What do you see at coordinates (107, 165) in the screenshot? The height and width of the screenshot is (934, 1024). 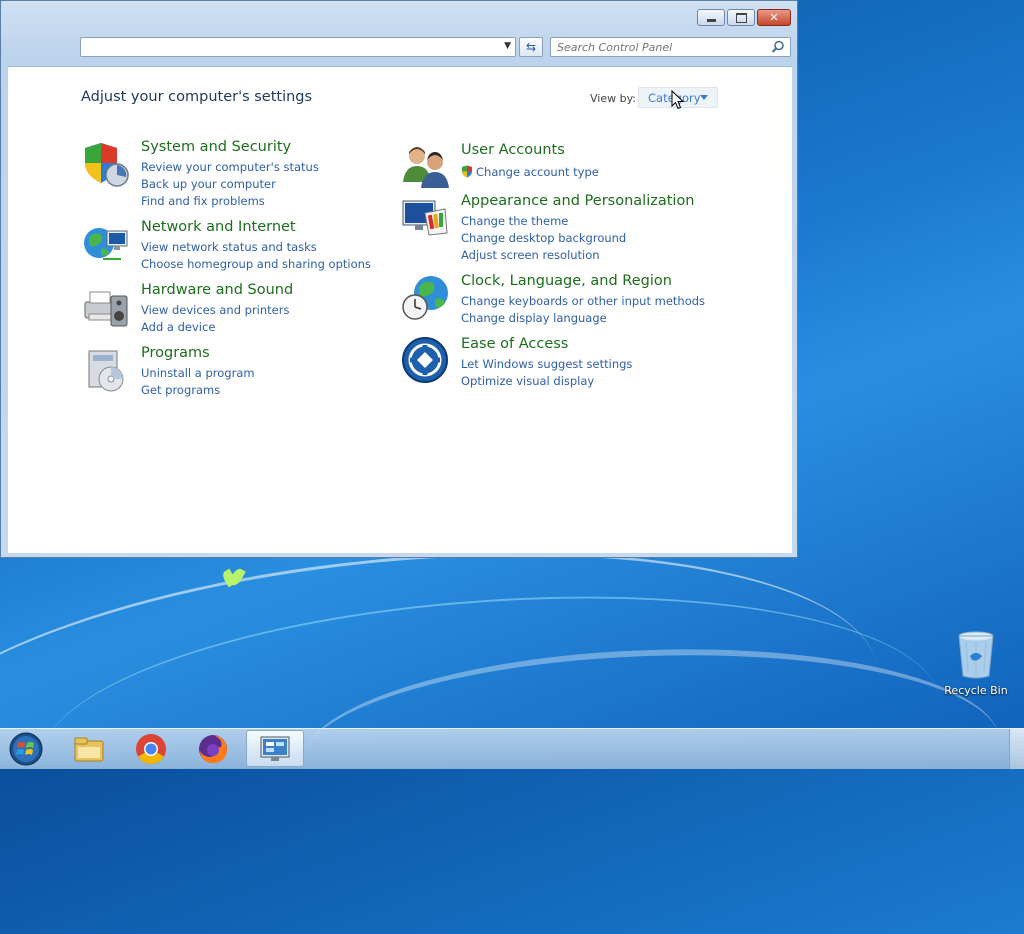 I see `shield-icon` at bounding box center [107, 165].